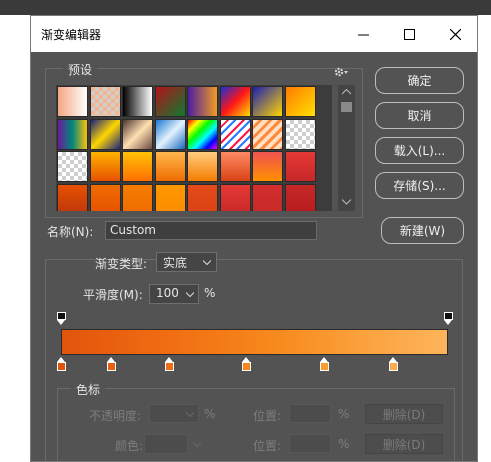  Describe the element at coordinates (166, 444) in the screenshot. I see `color-swatch` at that location.